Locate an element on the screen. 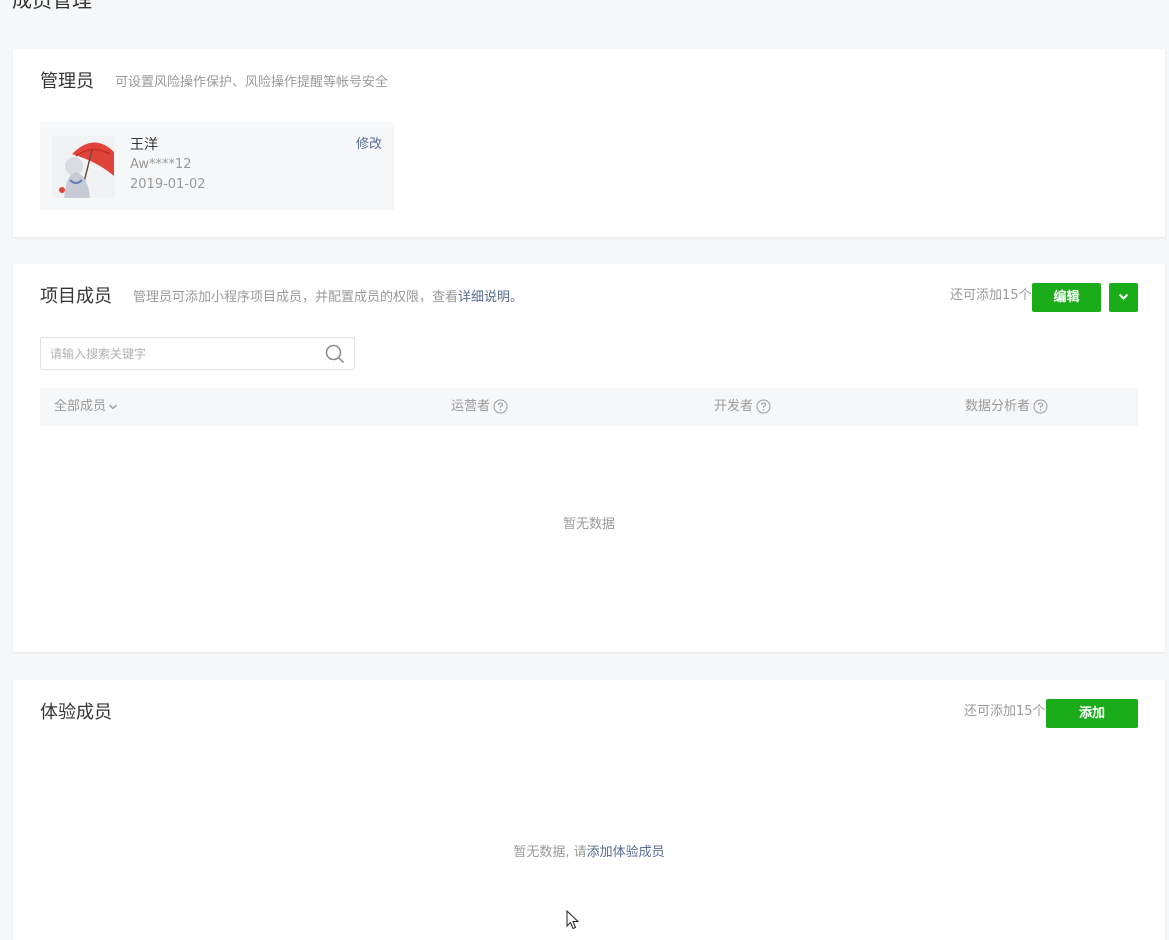 The height and width of the screenshot is (940, 1169). all-members-filter: 全部成员 is located at coordinates (86, 407).